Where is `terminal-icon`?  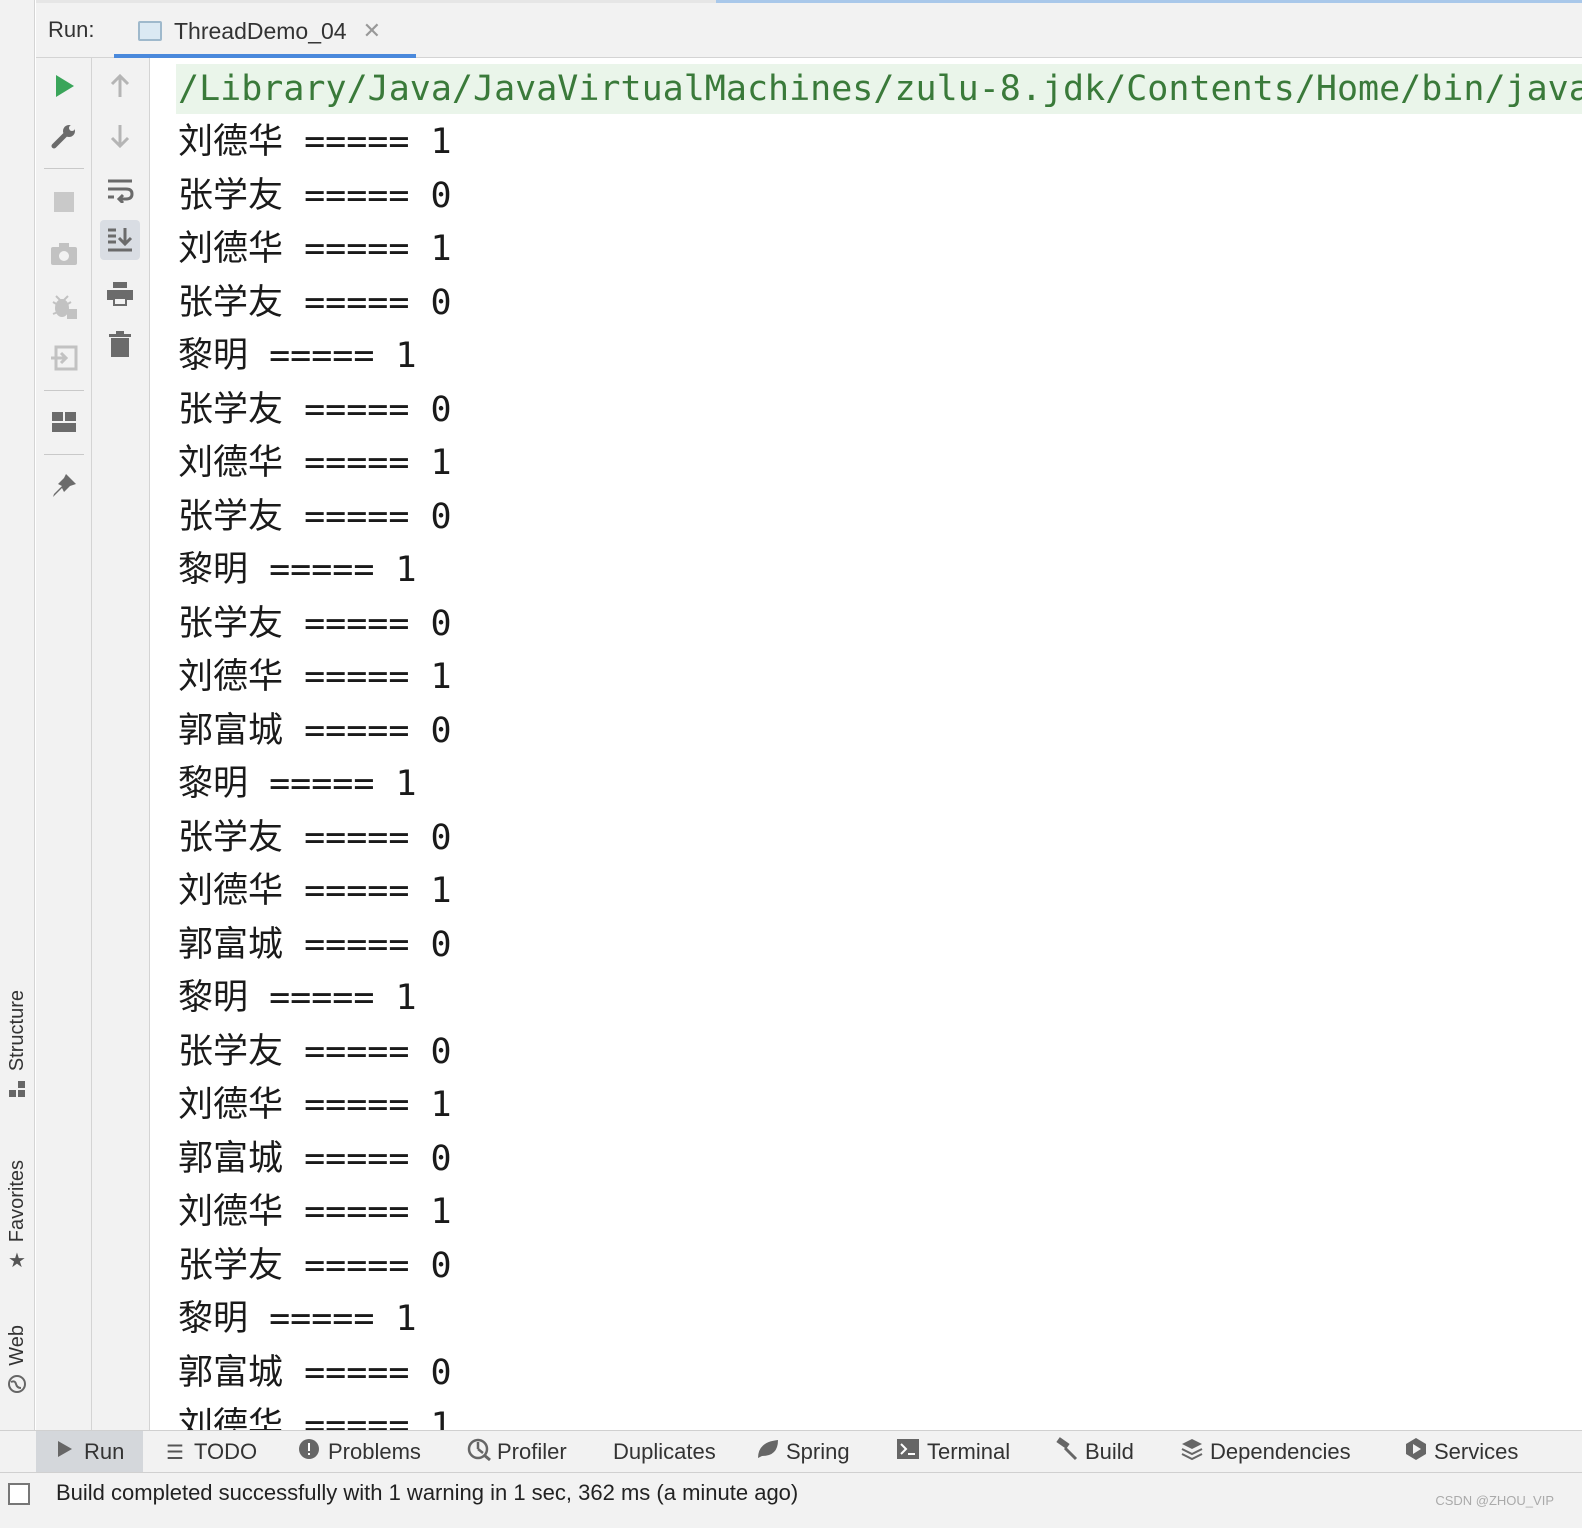 terminal-icon is located at coordinates (908, 1452).